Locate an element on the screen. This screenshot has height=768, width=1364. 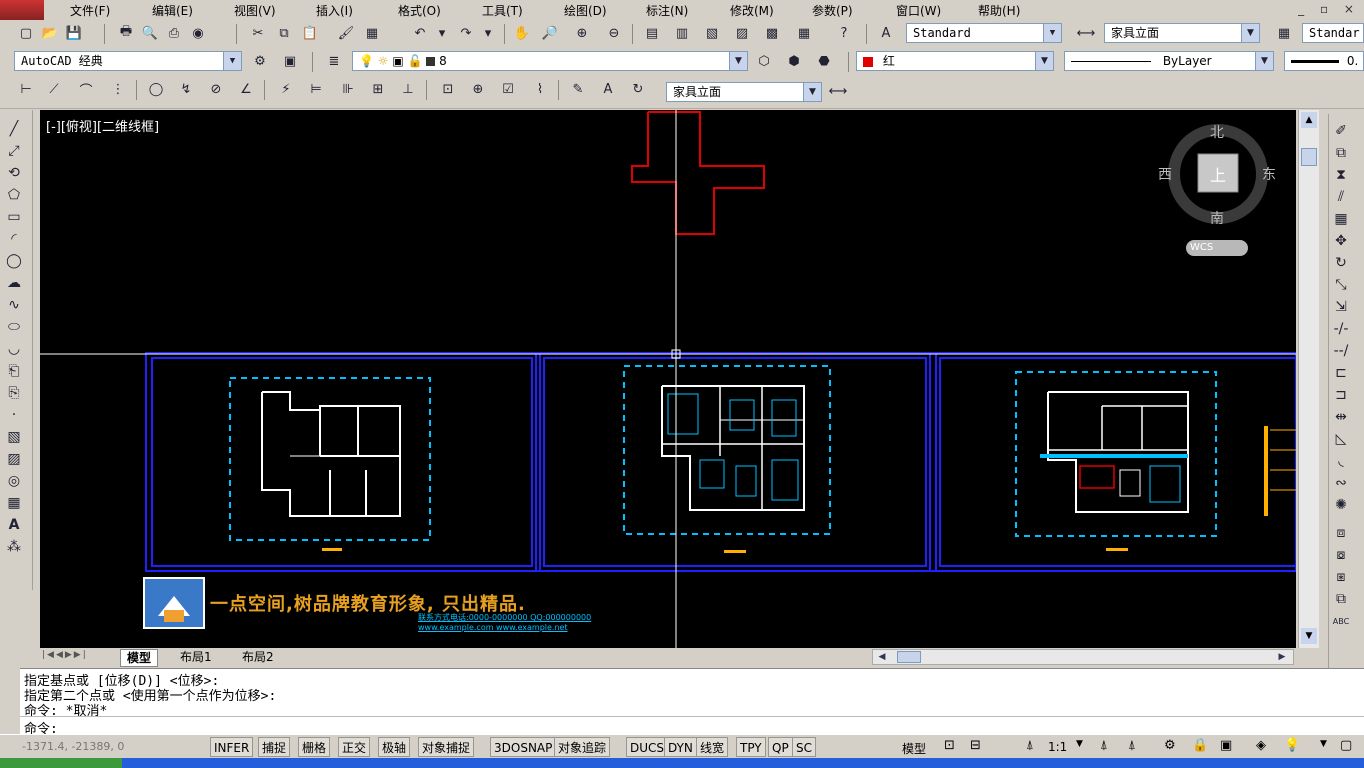
point-icon: · is located at coordinates (14, 415).